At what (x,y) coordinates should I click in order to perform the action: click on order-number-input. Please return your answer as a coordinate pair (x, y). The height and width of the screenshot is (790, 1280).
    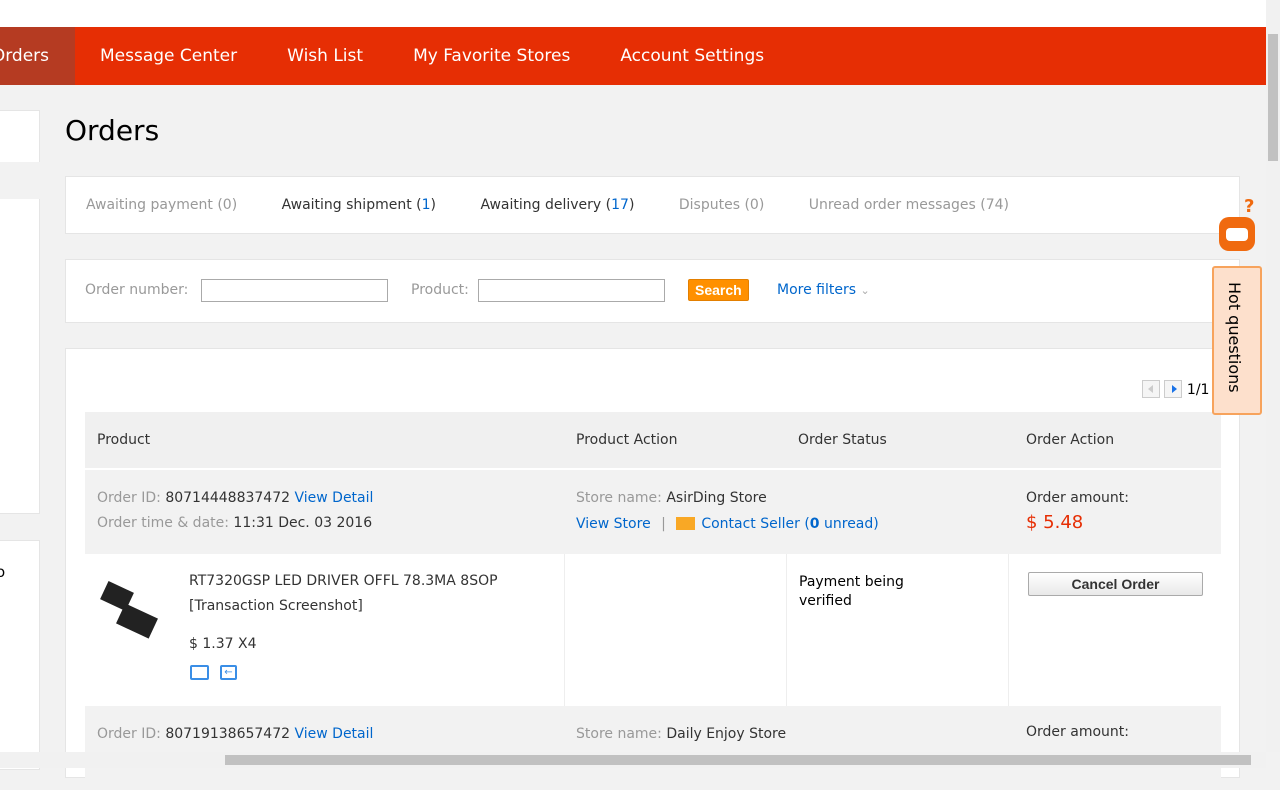
    Looking at the image, I should click on (294, 290).